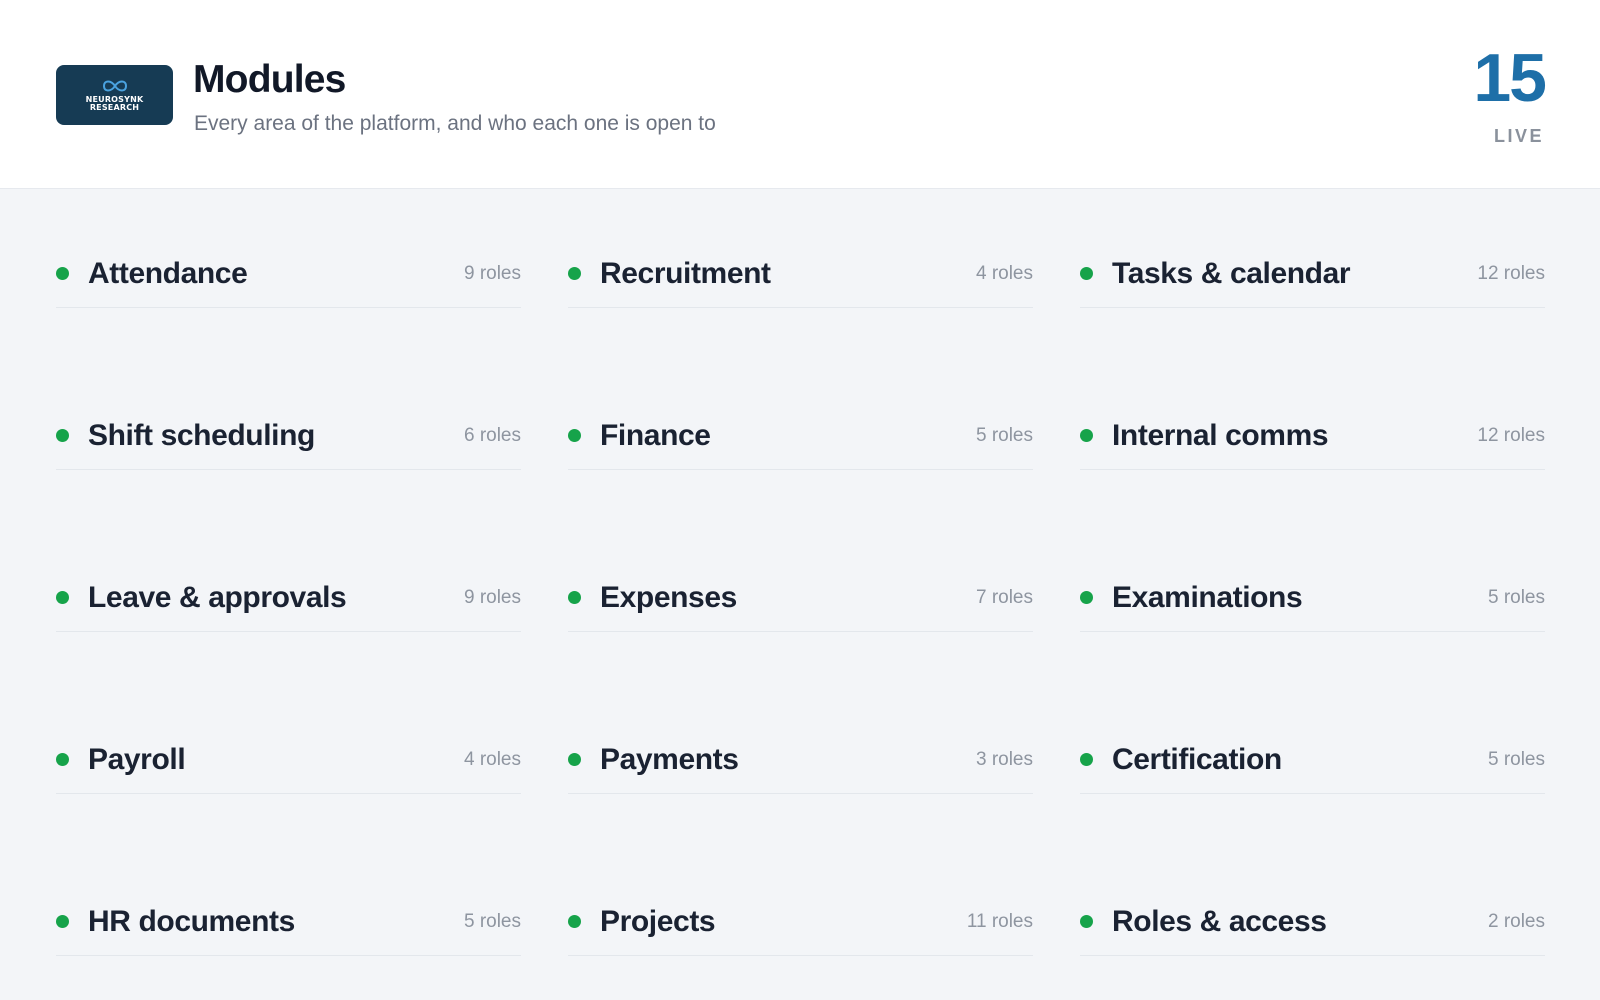 The height and width of the screenshot is (1000, 1600). I want to click on module-item: Certification 5 roles, so click(1312, 760).